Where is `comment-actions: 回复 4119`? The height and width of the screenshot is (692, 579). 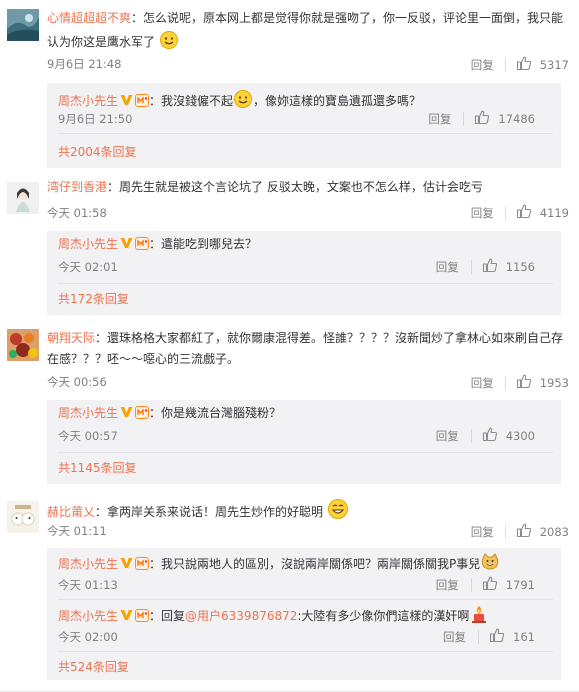 comment-actions: 回复 4119 is located at coordinates (520, 212).